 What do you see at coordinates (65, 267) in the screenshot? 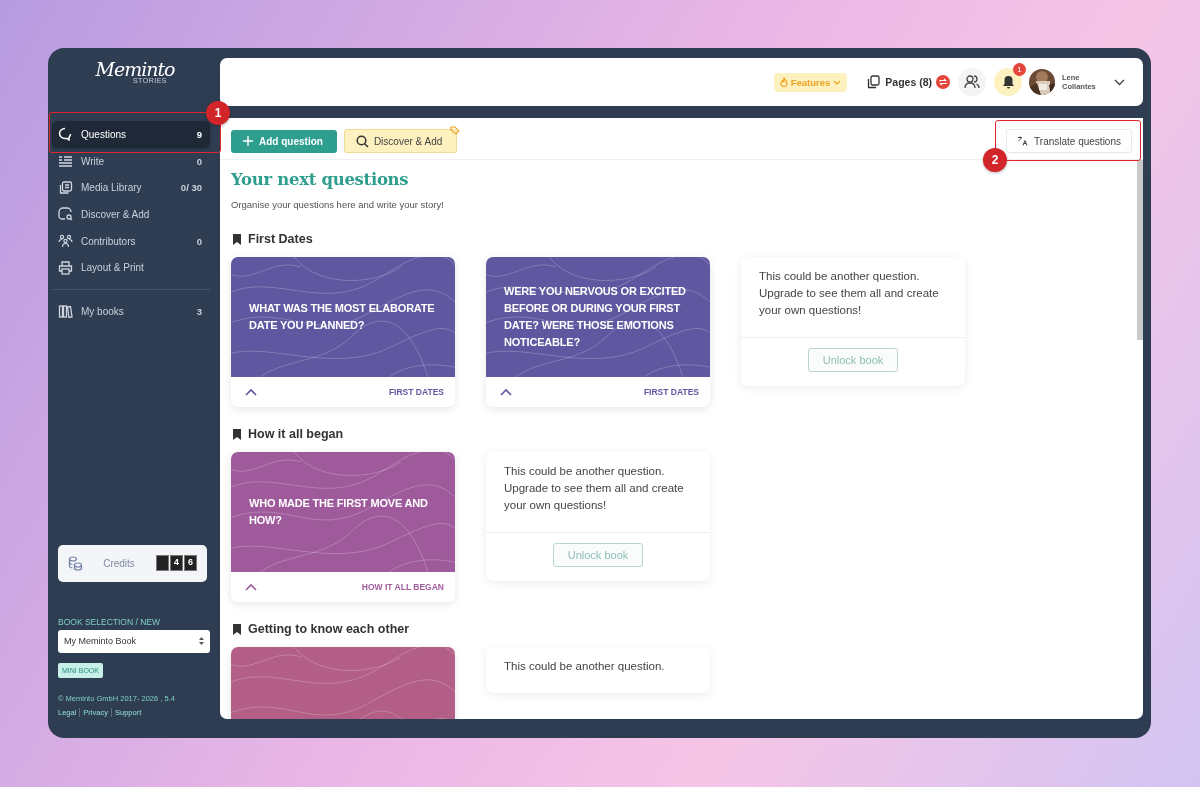
I see `printer-icon` at bounding box center [65, 267].